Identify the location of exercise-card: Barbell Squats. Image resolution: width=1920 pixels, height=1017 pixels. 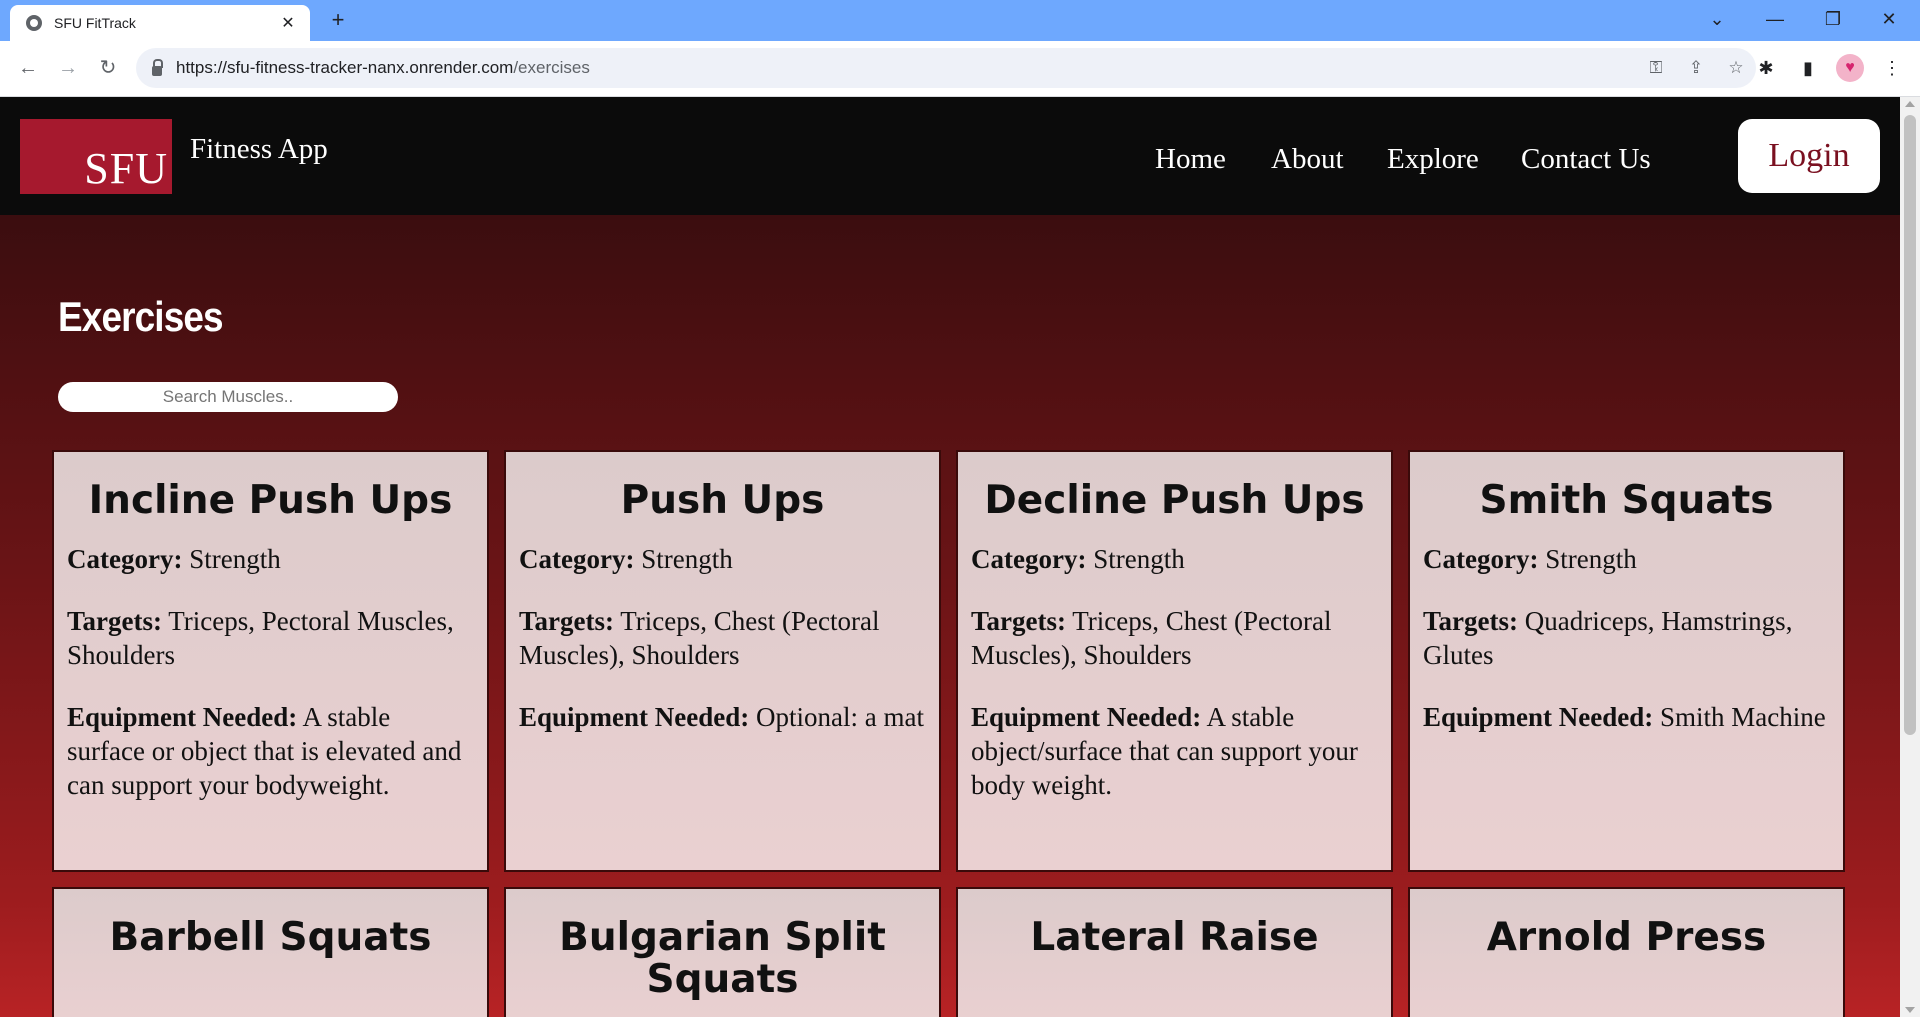
(270, 952).